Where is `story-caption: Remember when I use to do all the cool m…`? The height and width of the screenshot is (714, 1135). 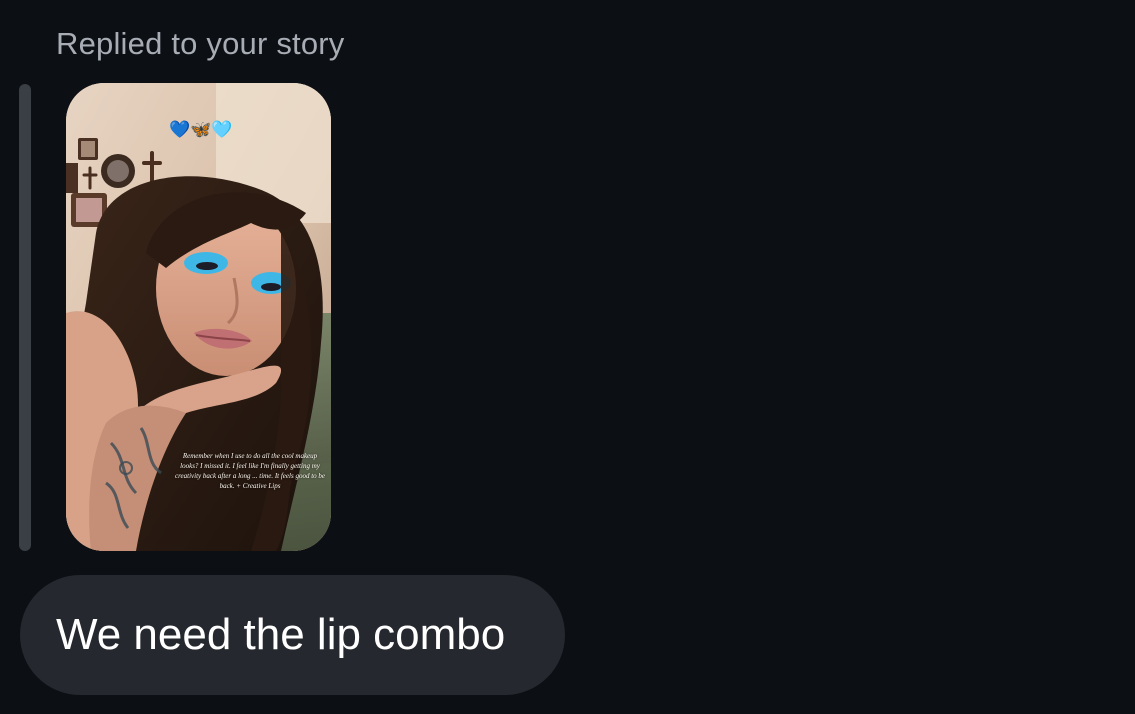
story-caption: Remember when I use to do all the cool m… is located at coordinates (249, 471).